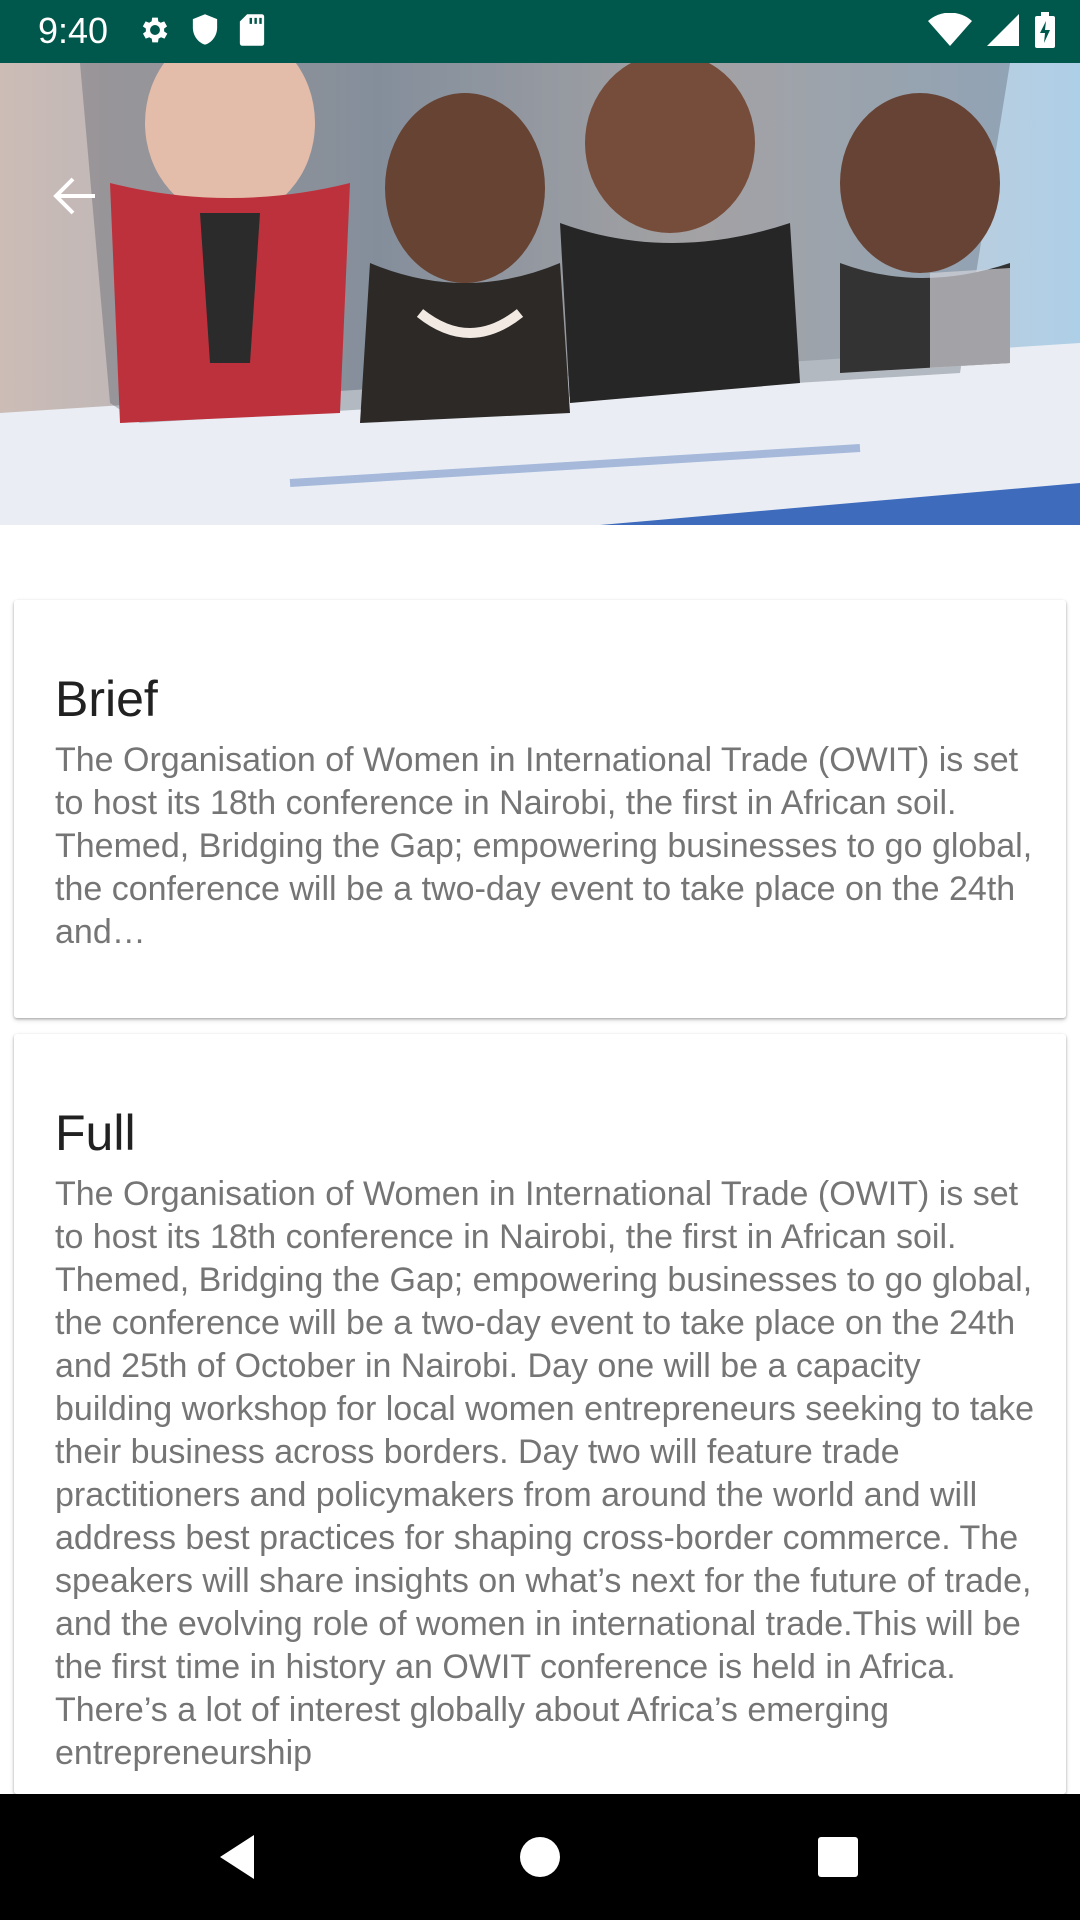 This screenshot has width=1080, height=1920. I want to click on shield-icon, so click(205, 32).